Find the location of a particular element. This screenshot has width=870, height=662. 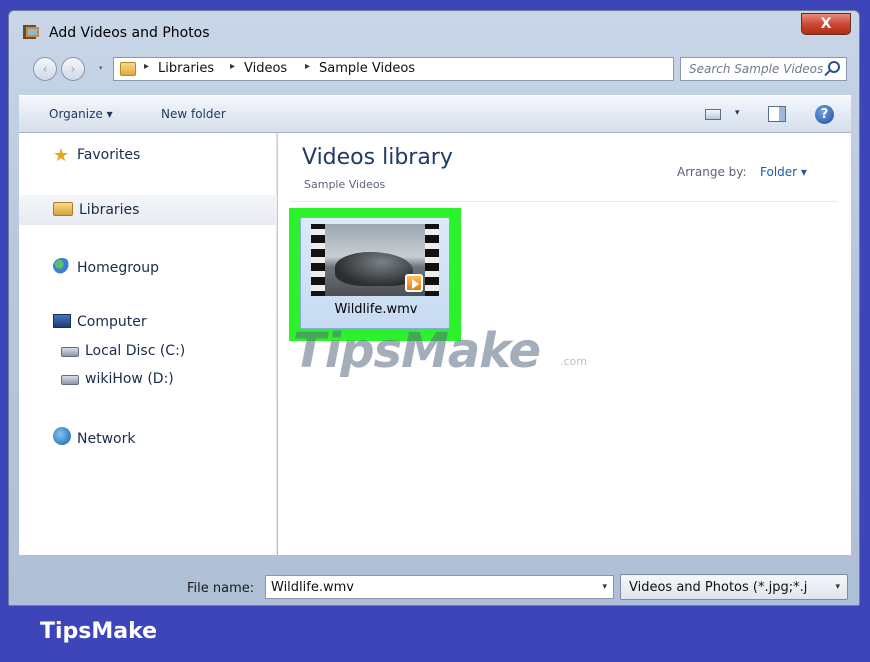

watermark-suffix: .com is located at coordinates (573, 361).